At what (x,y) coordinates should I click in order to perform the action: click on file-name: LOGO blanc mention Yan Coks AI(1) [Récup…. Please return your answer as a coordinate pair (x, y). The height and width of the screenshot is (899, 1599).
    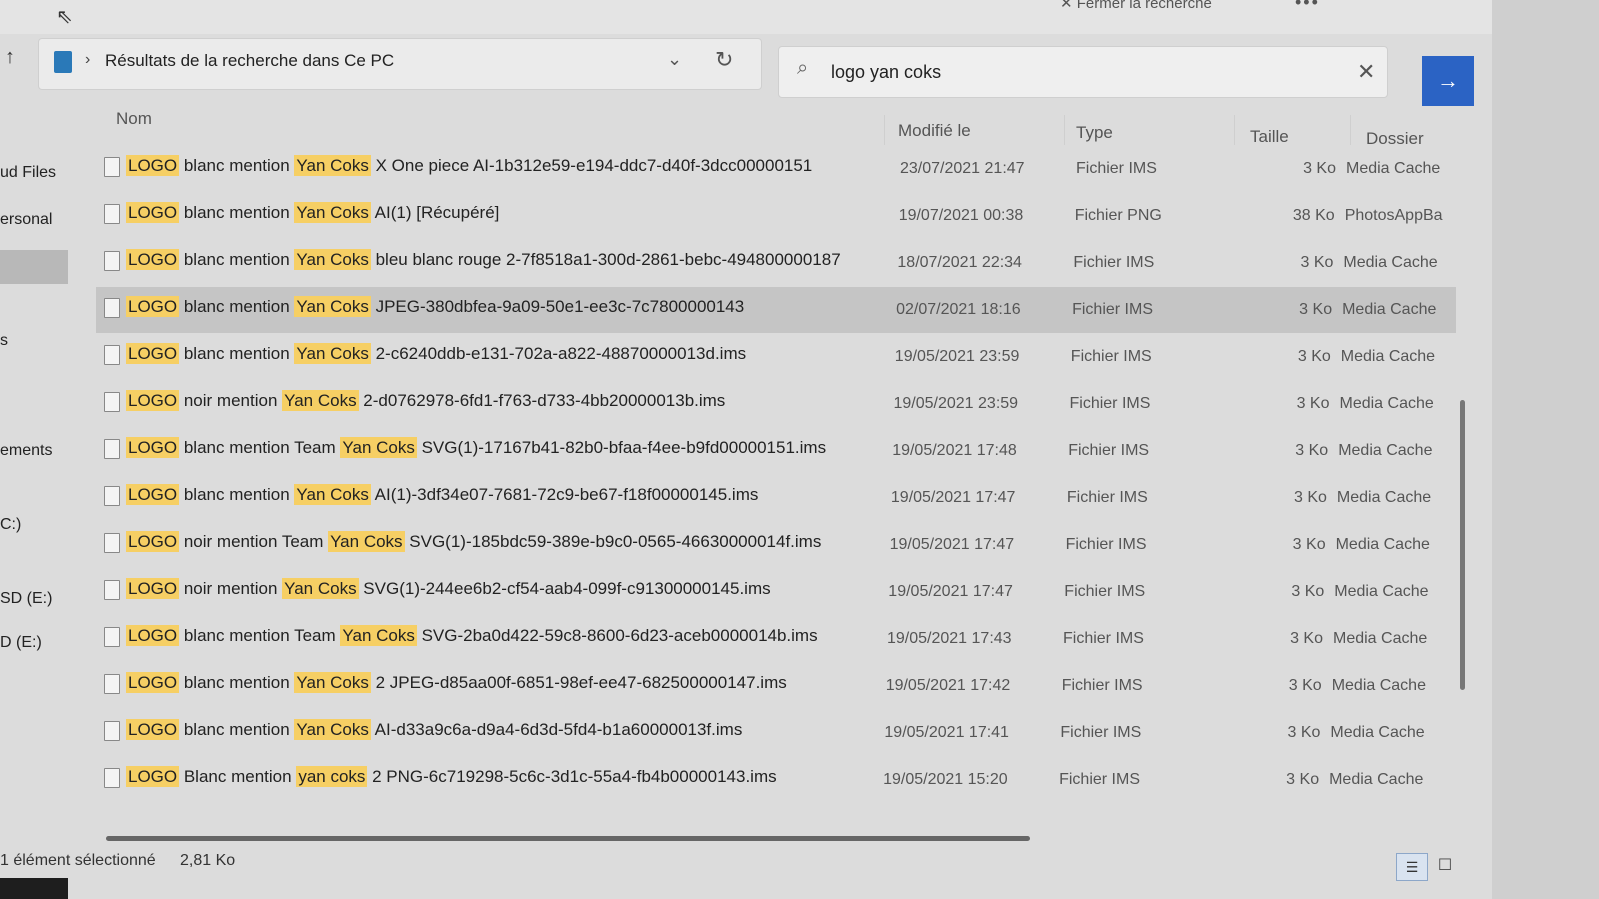
    Looking at the image, I should click on (312, 212).